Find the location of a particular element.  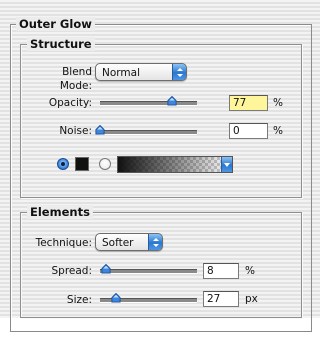

glow-gradient-picker is located at coordinates (175, 164).